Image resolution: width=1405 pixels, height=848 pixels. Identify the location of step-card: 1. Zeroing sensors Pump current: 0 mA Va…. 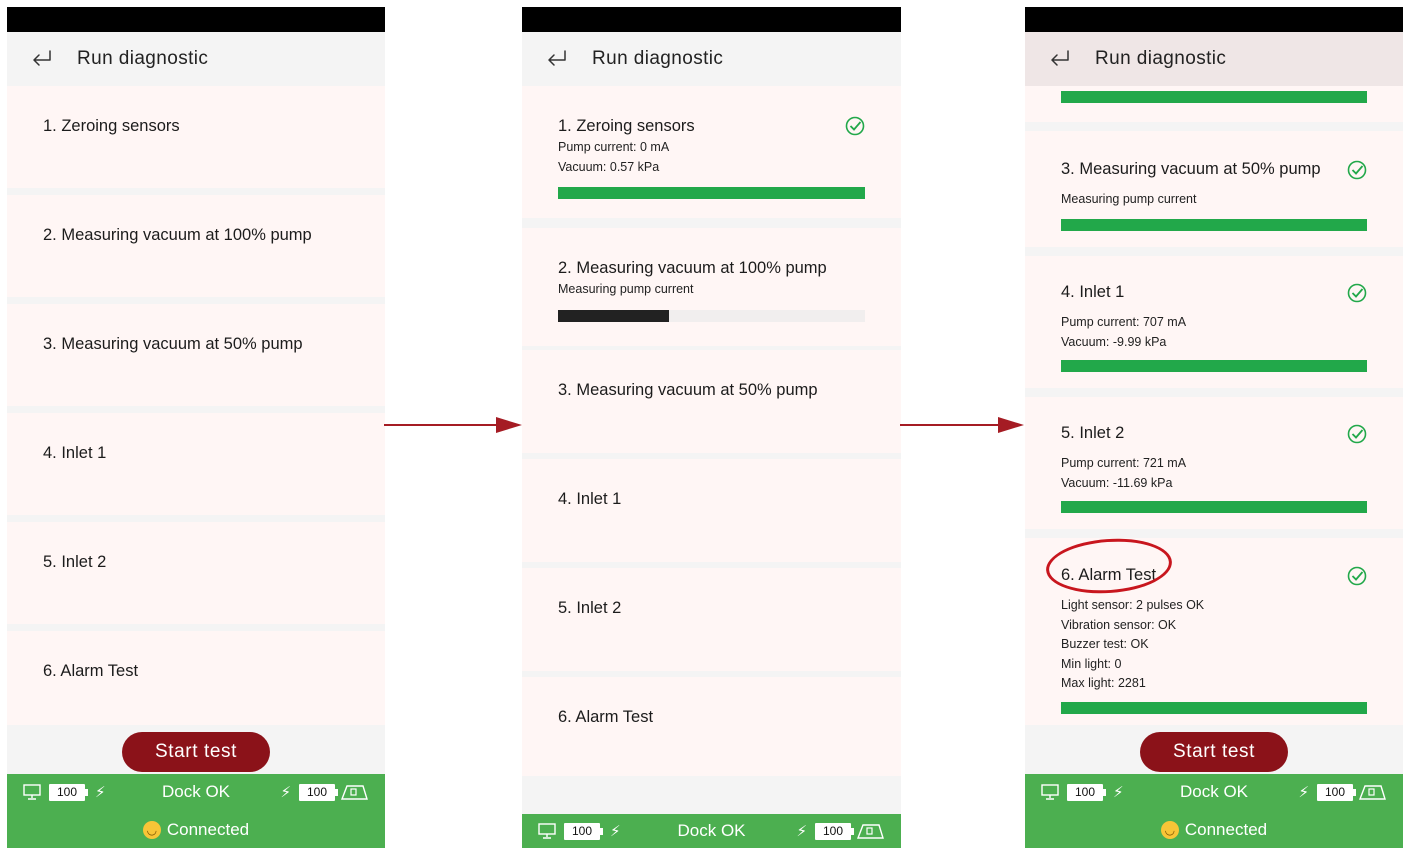
(711, 152).